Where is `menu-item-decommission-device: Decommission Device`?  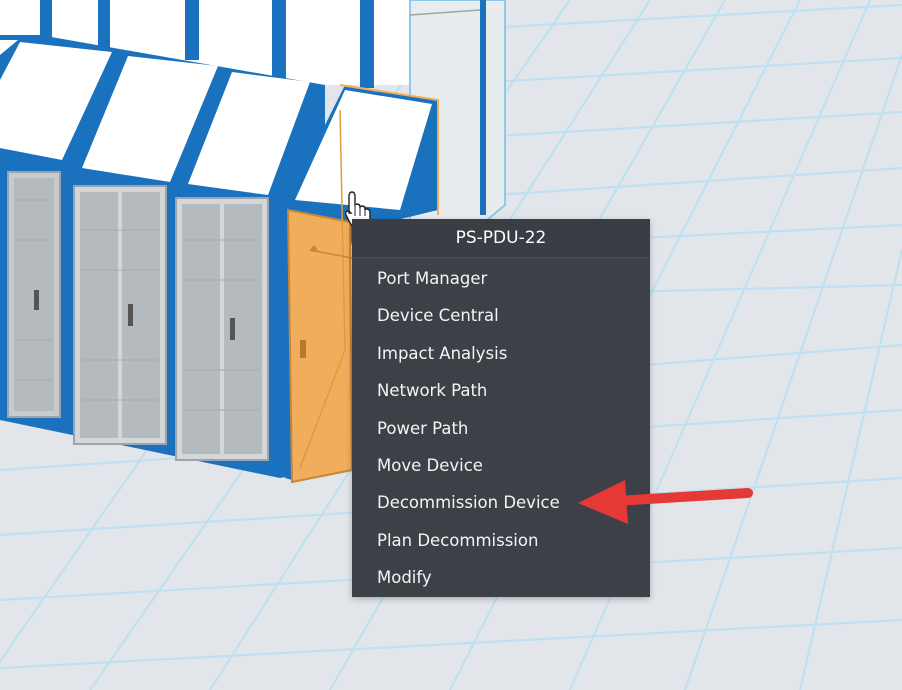
menu-item-decommission-device: Decommission Device is located at coordinates (501, 502).